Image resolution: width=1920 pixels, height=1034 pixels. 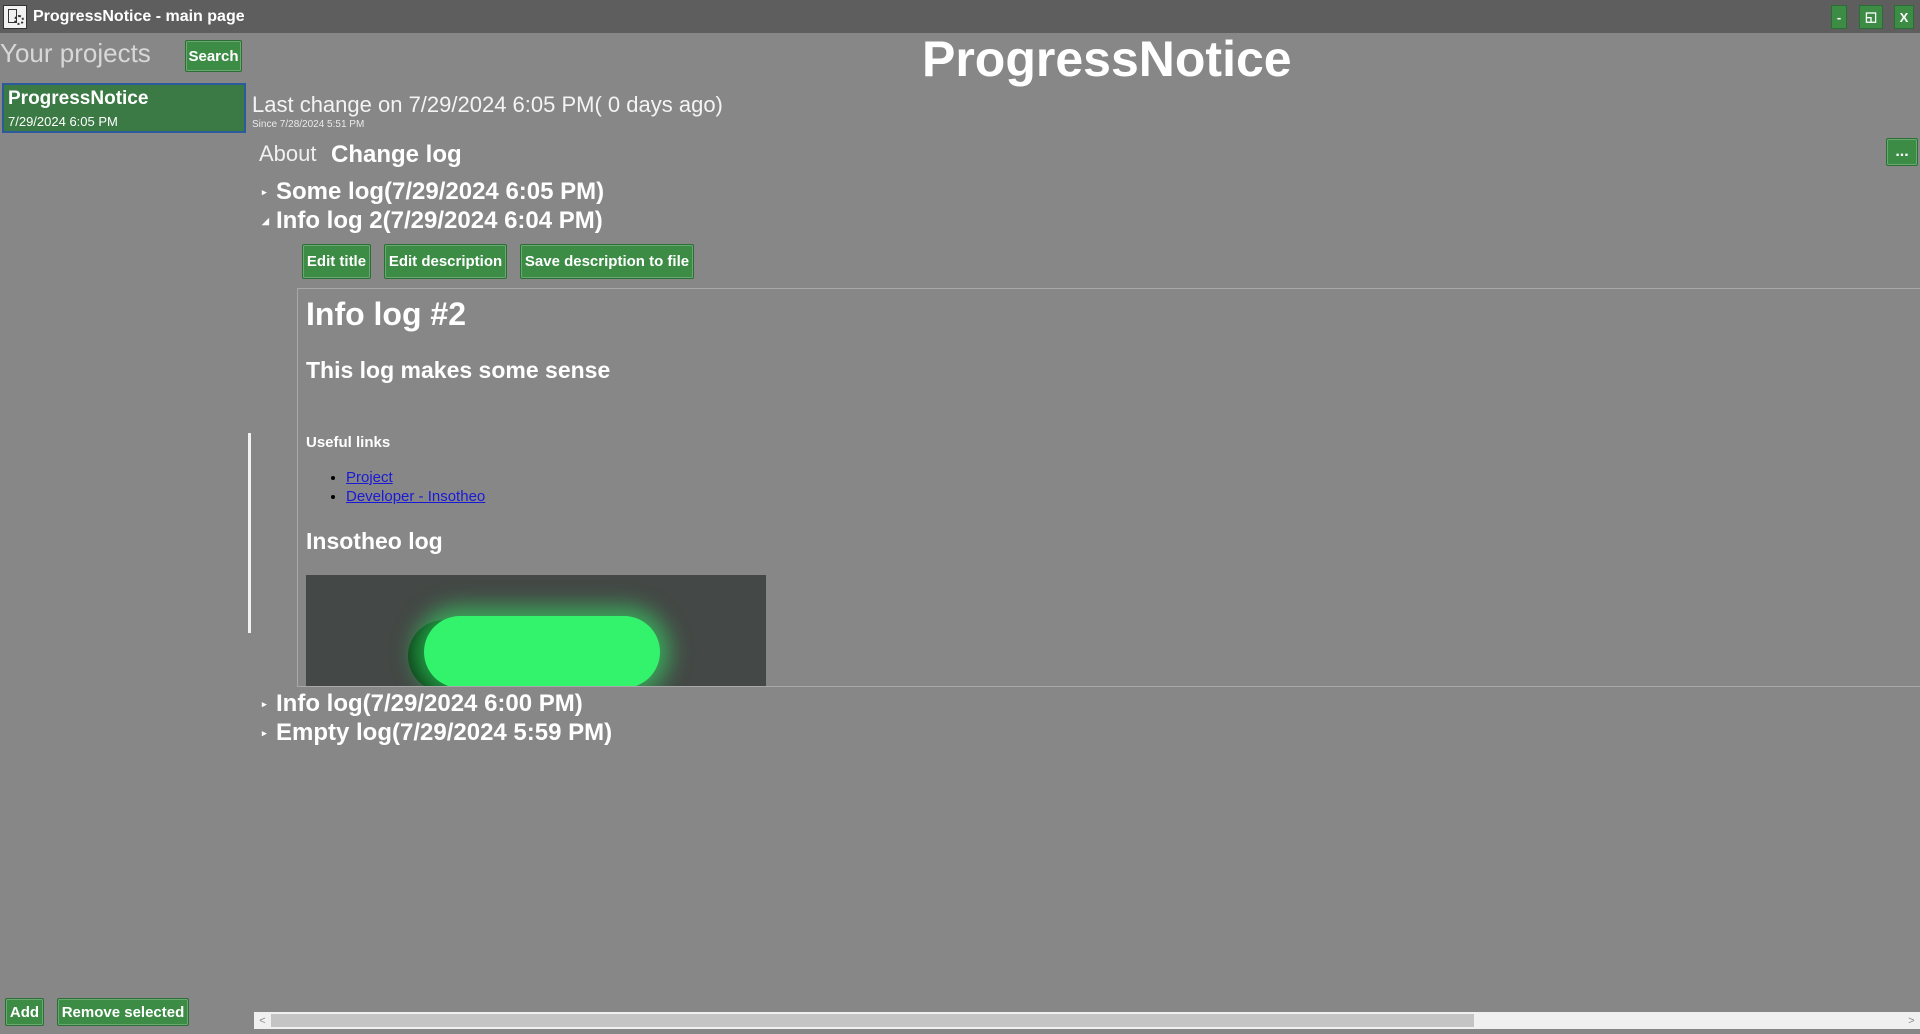 What do you see at coordinates (386, 314) in the screenshot?
I see `description-heading-1: Info log #2` at bounding box center [386, 314].